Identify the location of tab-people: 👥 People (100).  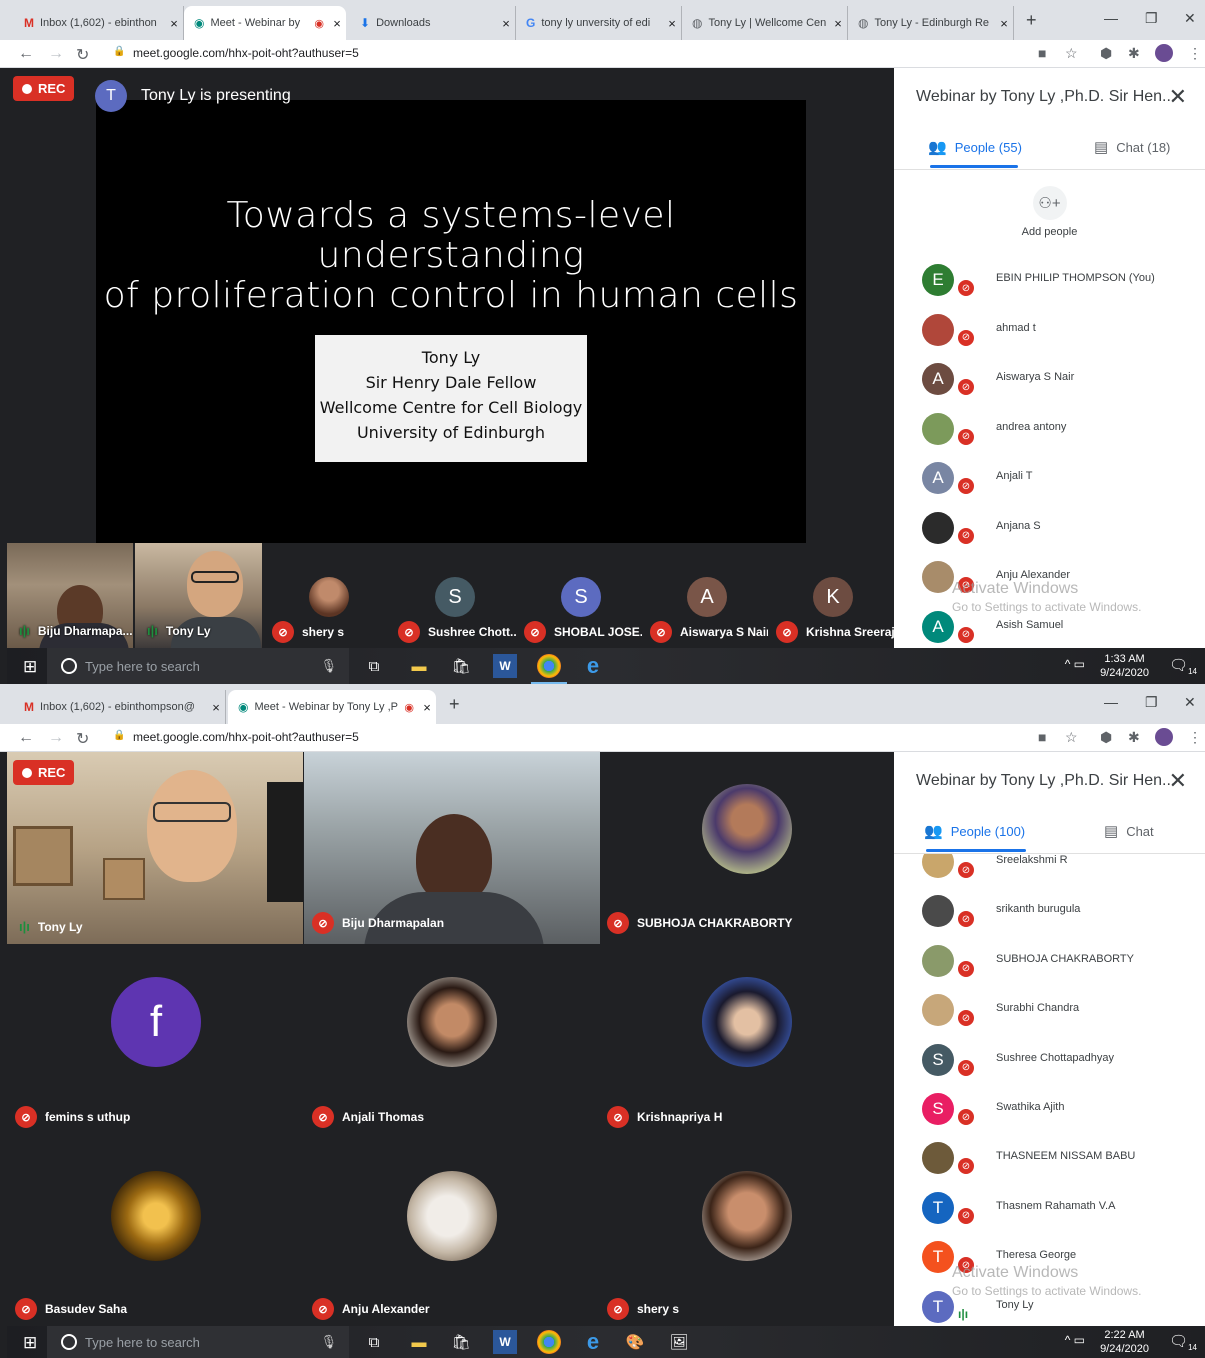
(974, 831).